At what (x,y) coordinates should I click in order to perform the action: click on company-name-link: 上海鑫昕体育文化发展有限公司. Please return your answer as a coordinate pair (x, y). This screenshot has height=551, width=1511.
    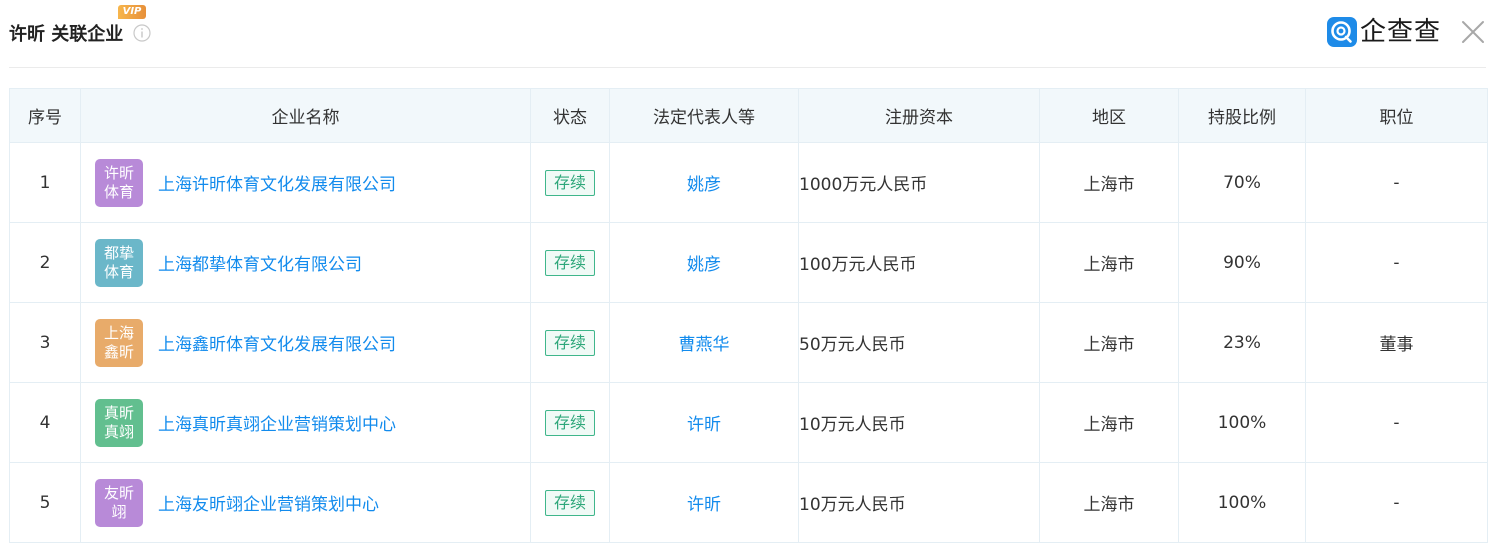
    Looking at the image, I should click on (277, 342).